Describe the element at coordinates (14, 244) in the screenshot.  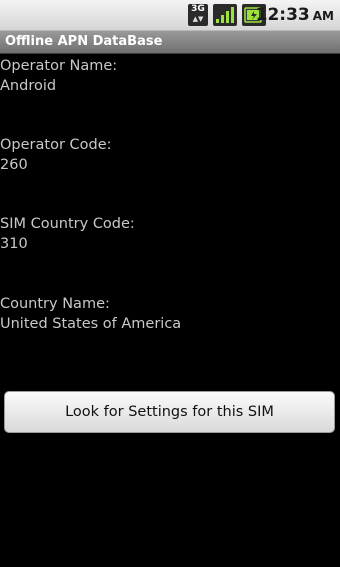
I see `sim-country-code-value: 310` at that location.